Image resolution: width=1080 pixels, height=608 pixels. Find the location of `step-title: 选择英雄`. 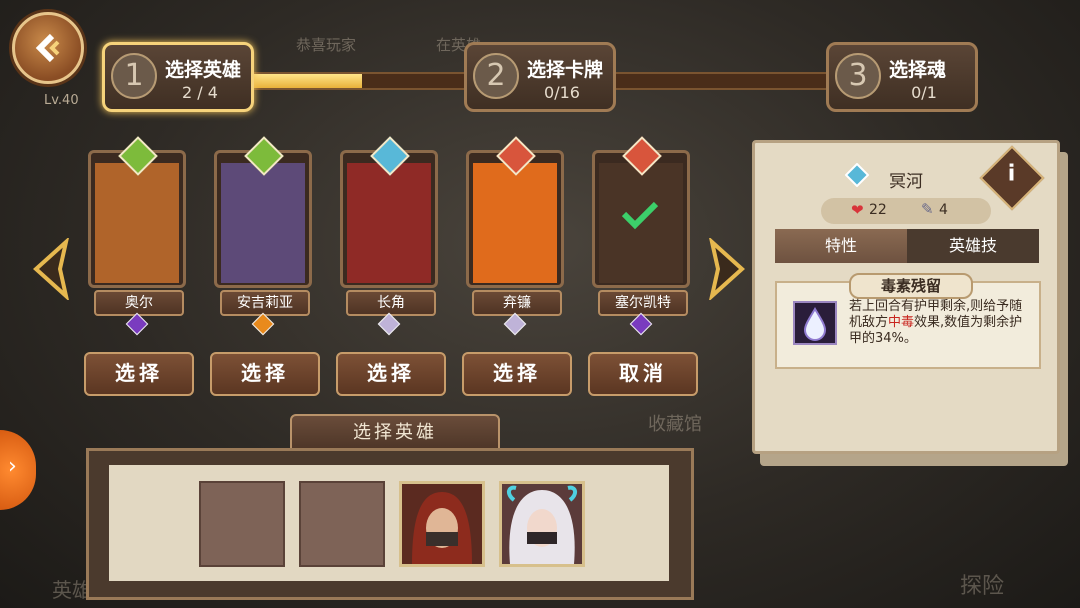

step-title: 选择英雄 is located at coordinates (203, 70).